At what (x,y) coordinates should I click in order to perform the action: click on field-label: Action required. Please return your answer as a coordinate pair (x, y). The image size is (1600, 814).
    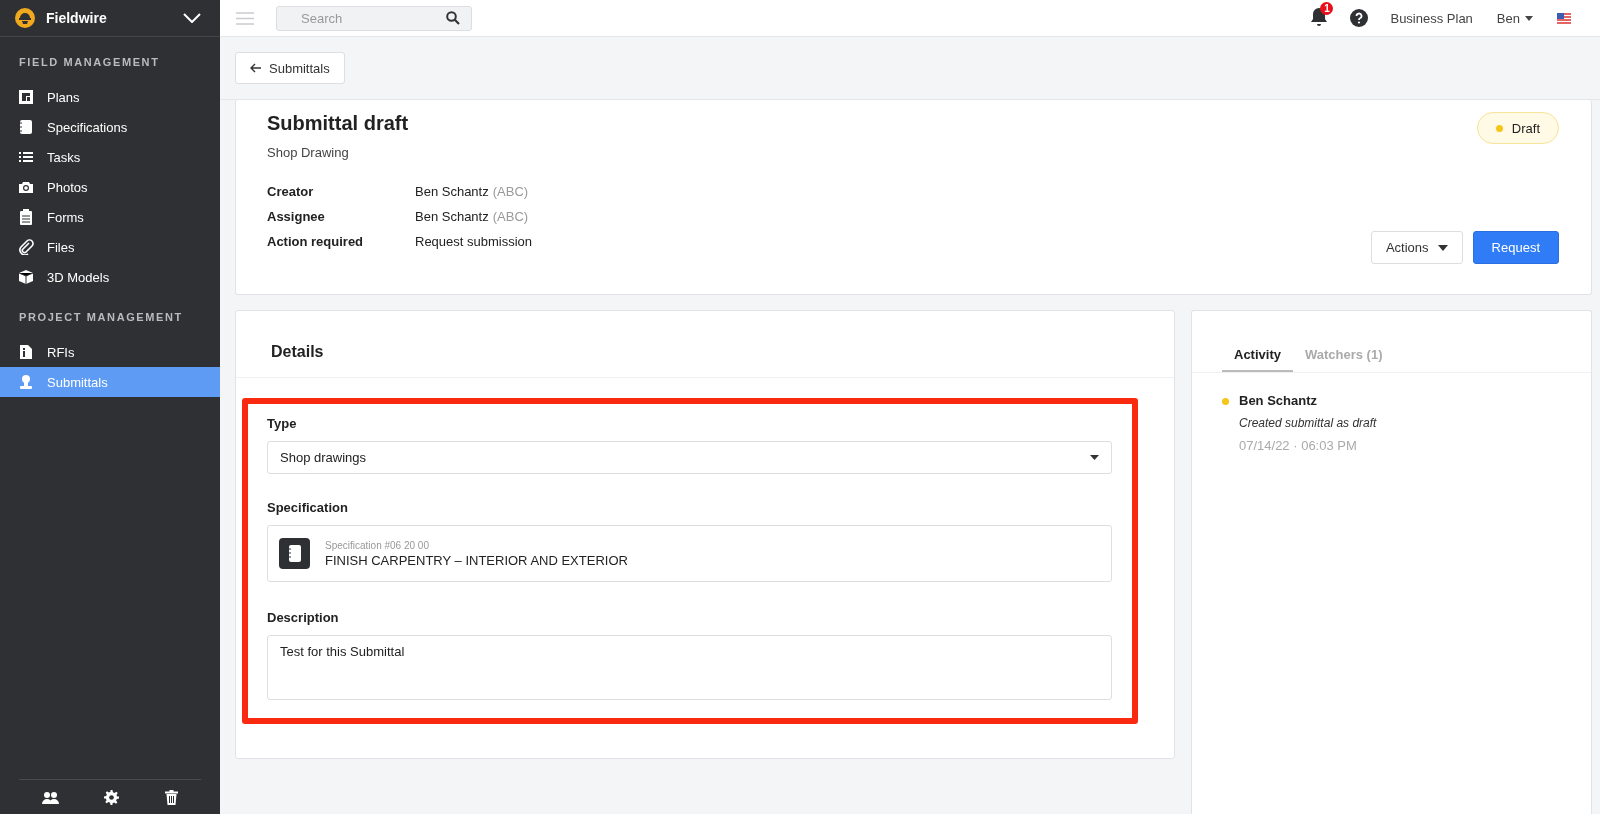
    Looking at the image, I should click on (316, 241).